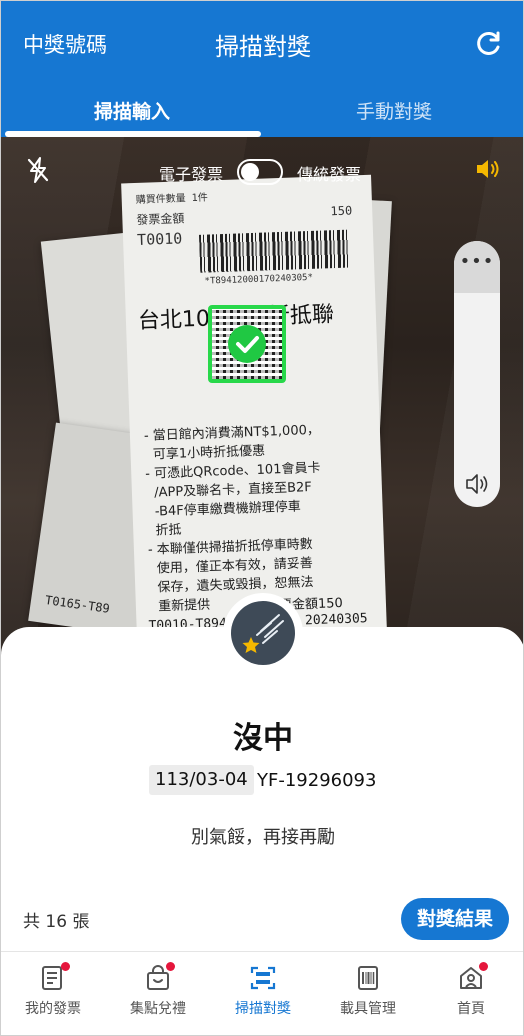 This screenshot has width=524, height=1036. What do you see at coordinates (274, 251) in the screenshot?
I see `receipt-barcode` at bounding box center [274, 251].